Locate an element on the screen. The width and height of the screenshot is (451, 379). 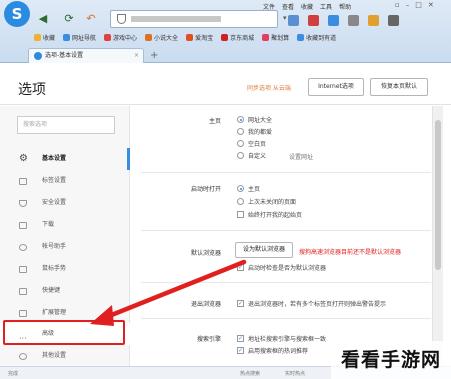
startup-checkbox: 始终打开我的起始页 is located at coordinates (269, 214).